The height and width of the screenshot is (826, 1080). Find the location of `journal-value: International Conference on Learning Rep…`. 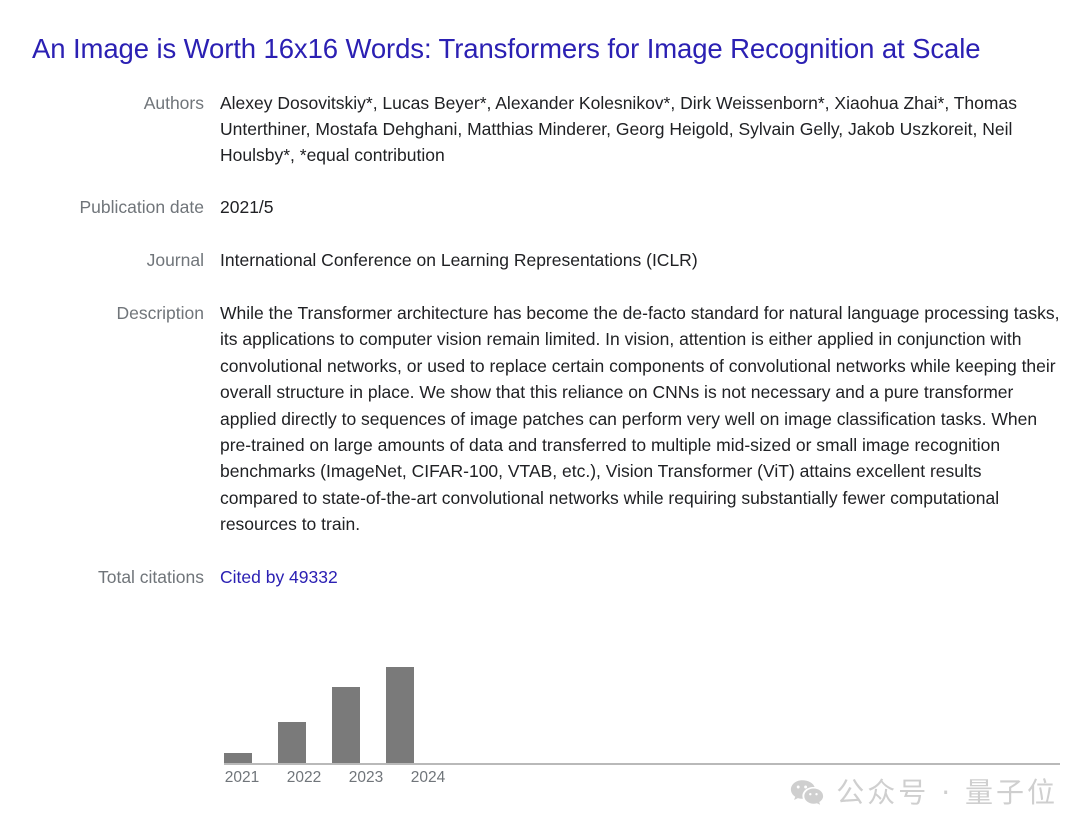

journal-value: International Conference on Learning Rep… is located at coordinates (459, 260).